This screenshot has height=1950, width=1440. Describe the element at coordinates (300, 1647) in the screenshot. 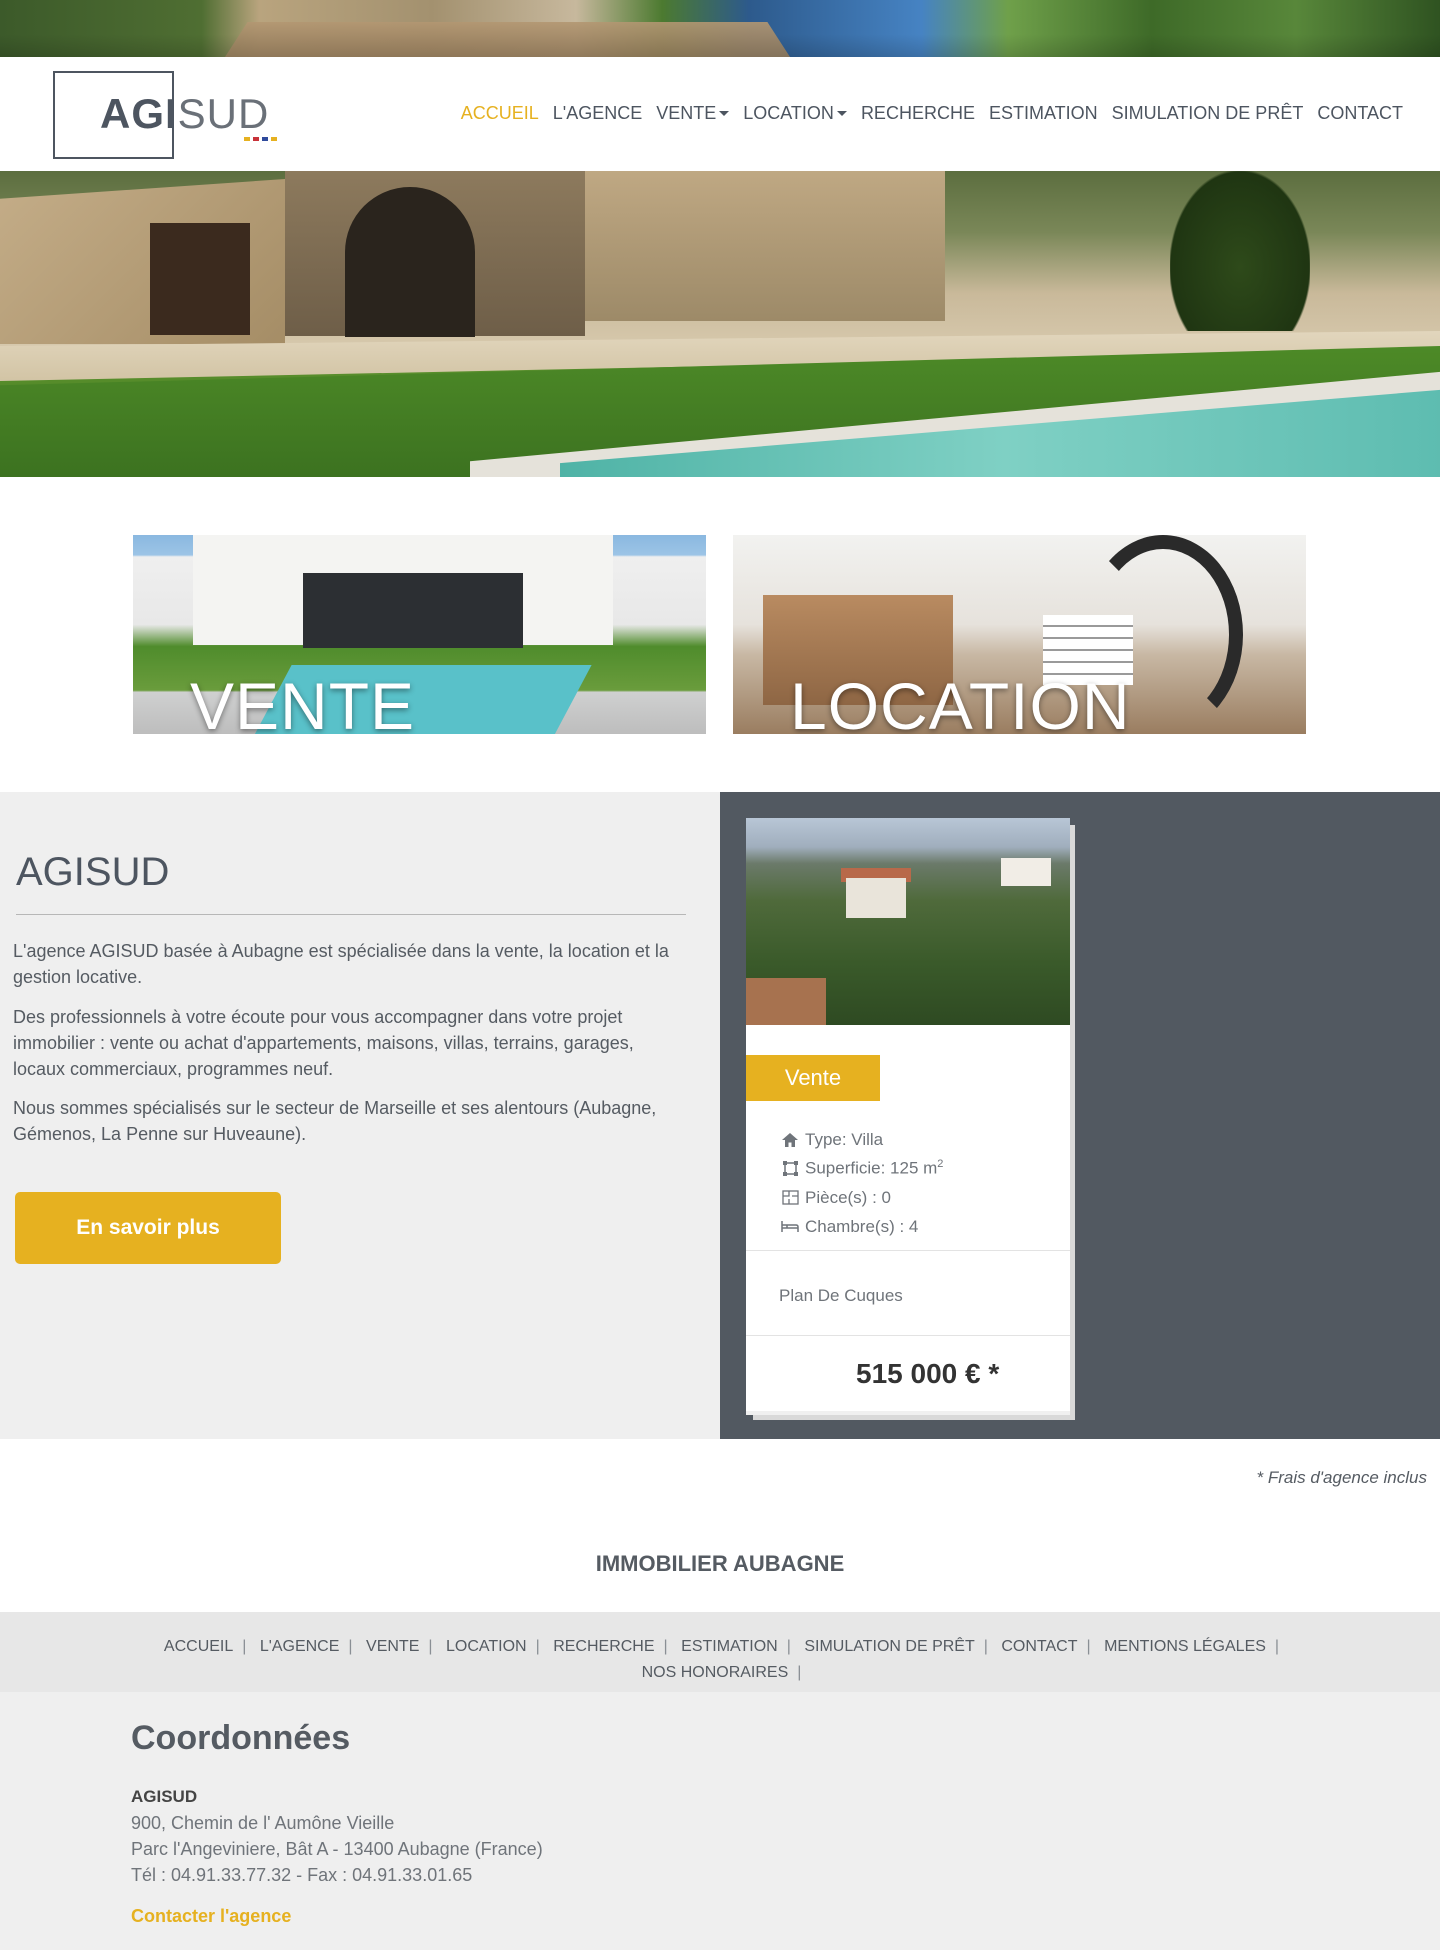

I see `footer-link-agence: L'AGENCE` at that location.